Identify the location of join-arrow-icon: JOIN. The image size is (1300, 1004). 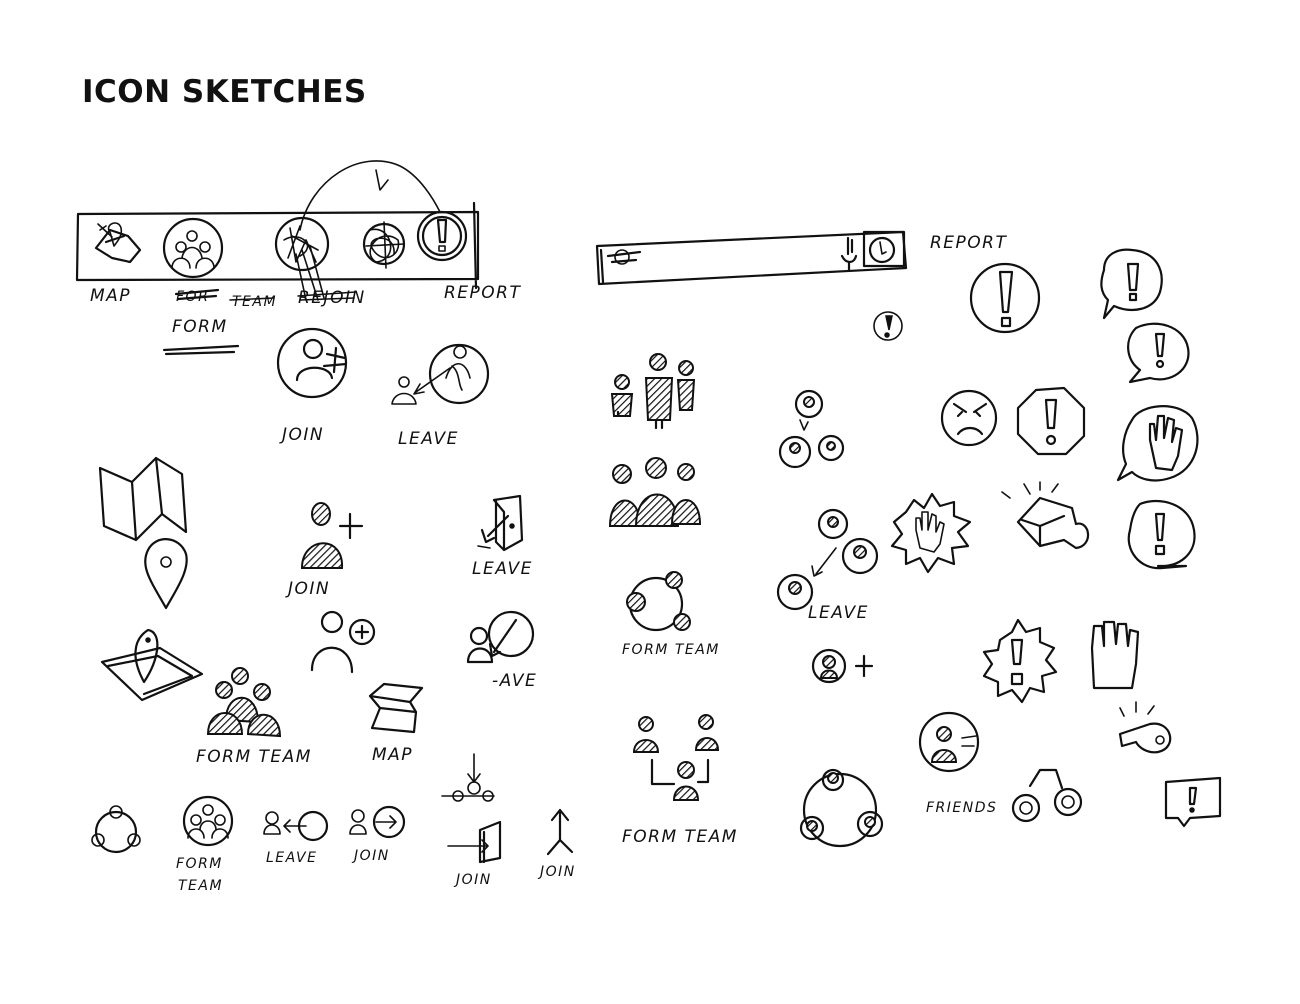
(556, 844).